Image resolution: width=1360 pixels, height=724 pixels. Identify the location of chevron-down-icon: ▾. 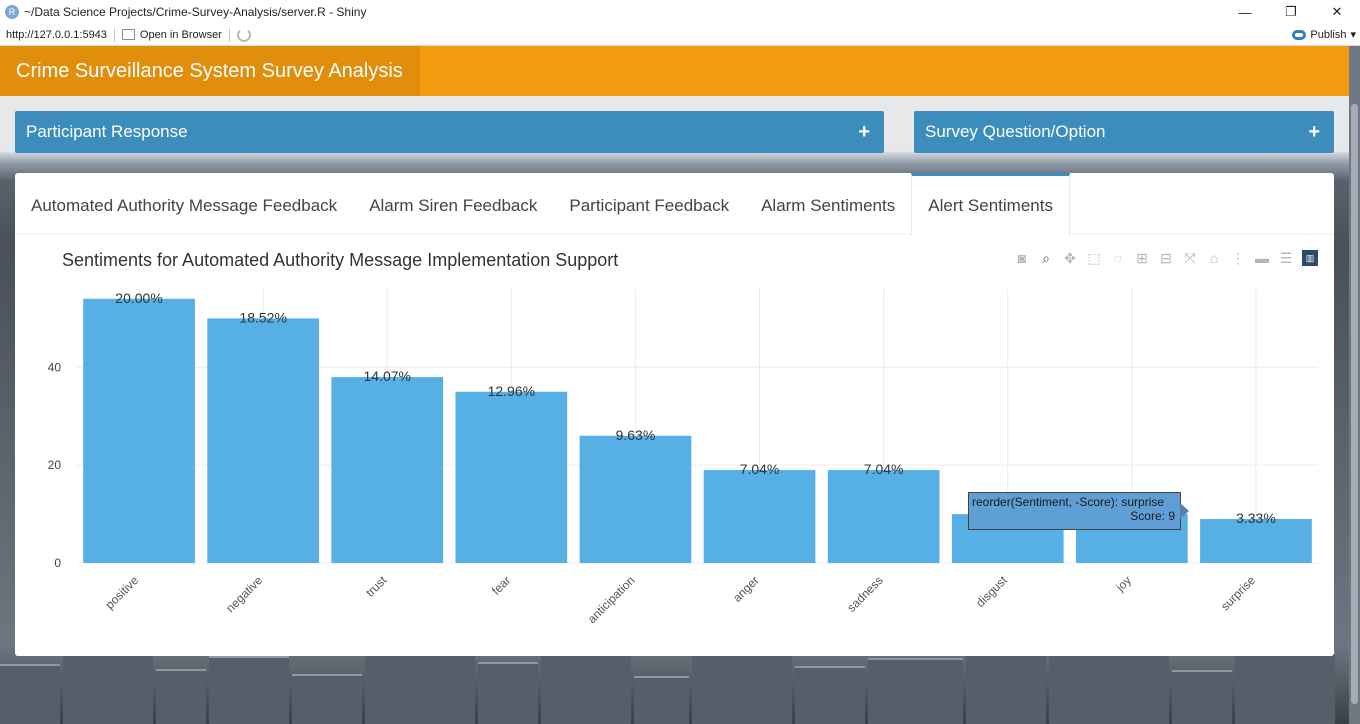
(1353, 34).